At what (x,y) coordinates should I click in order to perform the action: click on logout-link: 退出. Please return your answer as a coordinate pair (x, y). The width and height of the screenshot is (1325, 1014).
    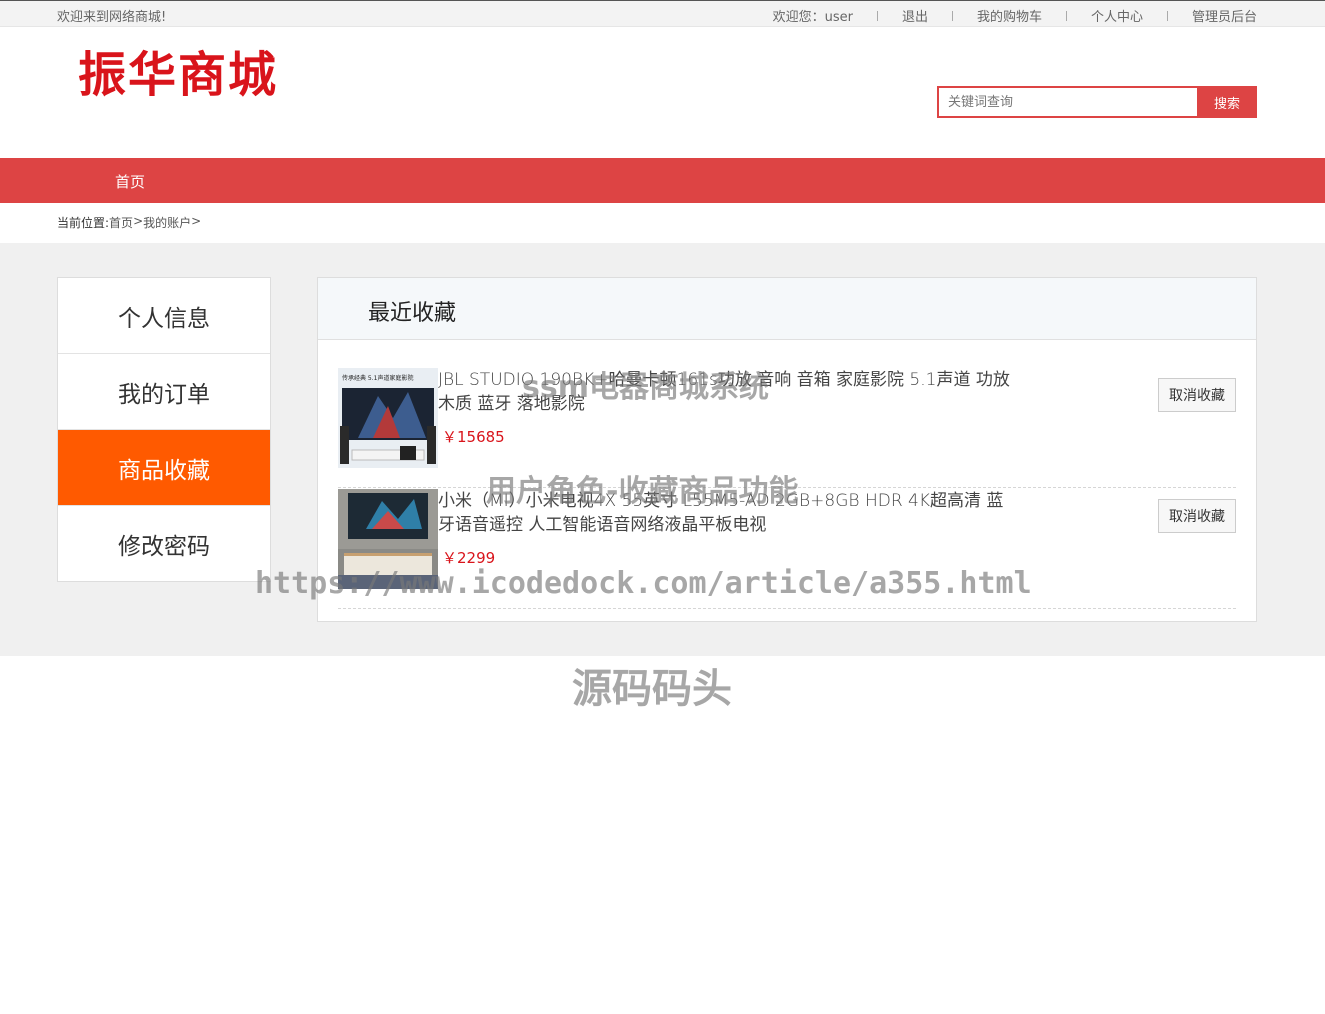
    Looking at the image, I should click on (915, 15).